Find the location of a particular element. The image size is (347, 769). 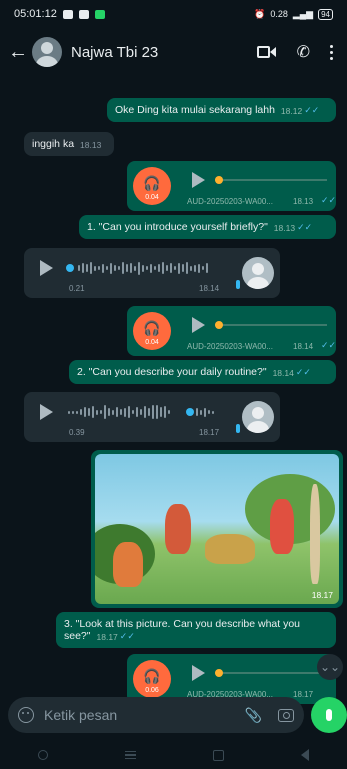

message-text: inggih ka is located at coordinates (53, 144).